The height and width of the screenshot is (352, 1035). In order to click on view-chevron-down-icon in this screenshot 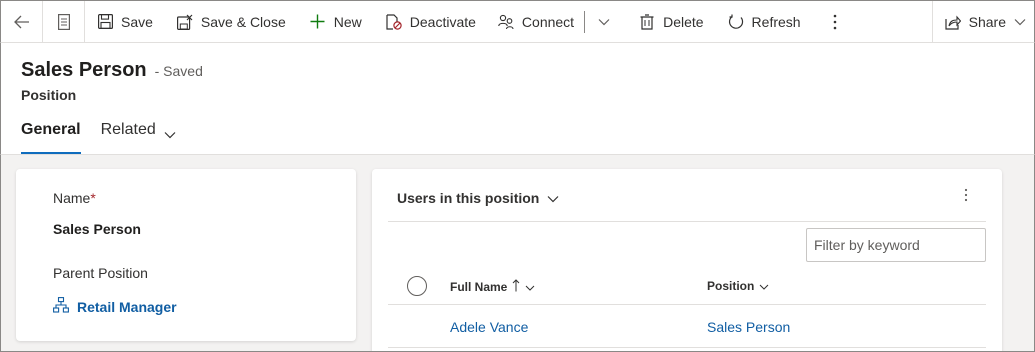, I will do `click(549, 198)`.